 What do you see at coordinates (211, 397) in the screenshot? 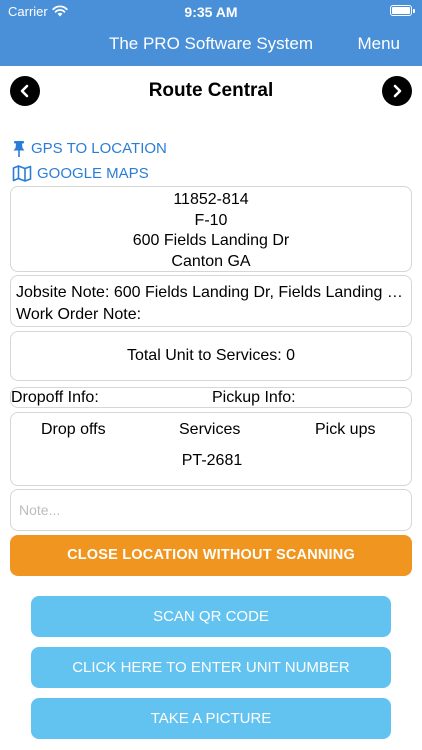
I see `info-row: Dropoff Info: Pickup Info:` at bounding box center [211, 397].